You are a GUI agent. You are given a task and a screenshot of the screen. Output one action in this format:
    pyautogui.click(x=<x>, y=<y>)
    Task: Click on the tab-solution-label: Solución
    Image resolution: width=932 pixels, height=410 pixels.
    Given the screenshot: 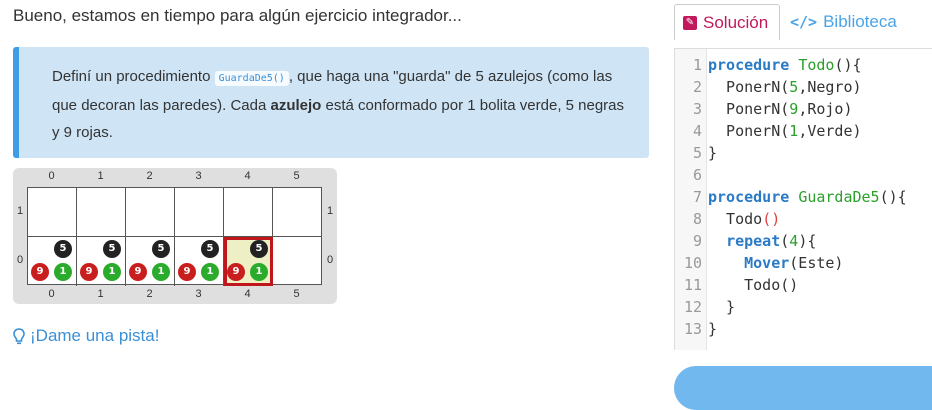 What is the action you would take?
    pyautogui.click(x=736, y=22)
    